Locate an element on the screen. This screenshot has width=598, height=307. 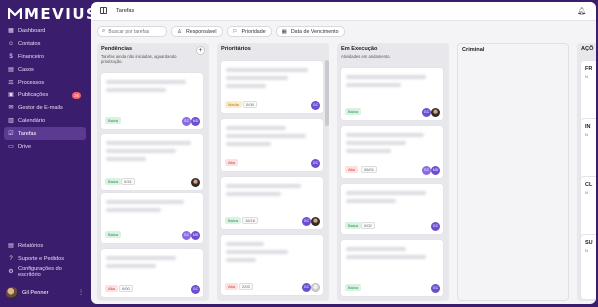
sidebar-item-label: Tarefas is located at coordinates (27, 133).